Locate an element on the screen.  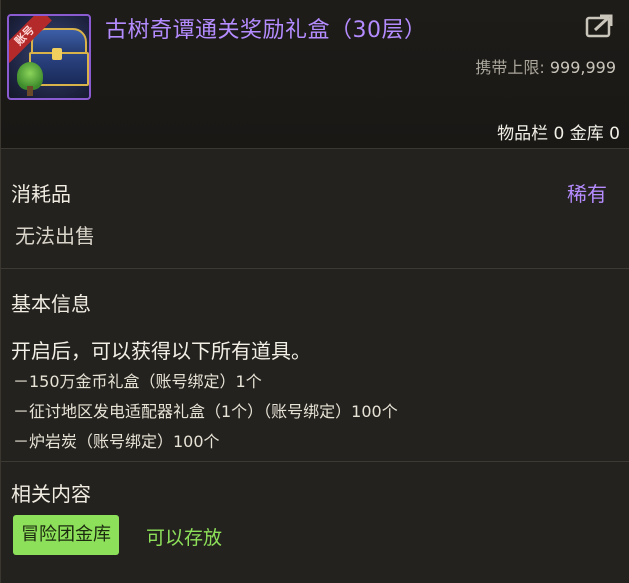
related-content-title: 相关内容 is located at coordinates (51, 494).